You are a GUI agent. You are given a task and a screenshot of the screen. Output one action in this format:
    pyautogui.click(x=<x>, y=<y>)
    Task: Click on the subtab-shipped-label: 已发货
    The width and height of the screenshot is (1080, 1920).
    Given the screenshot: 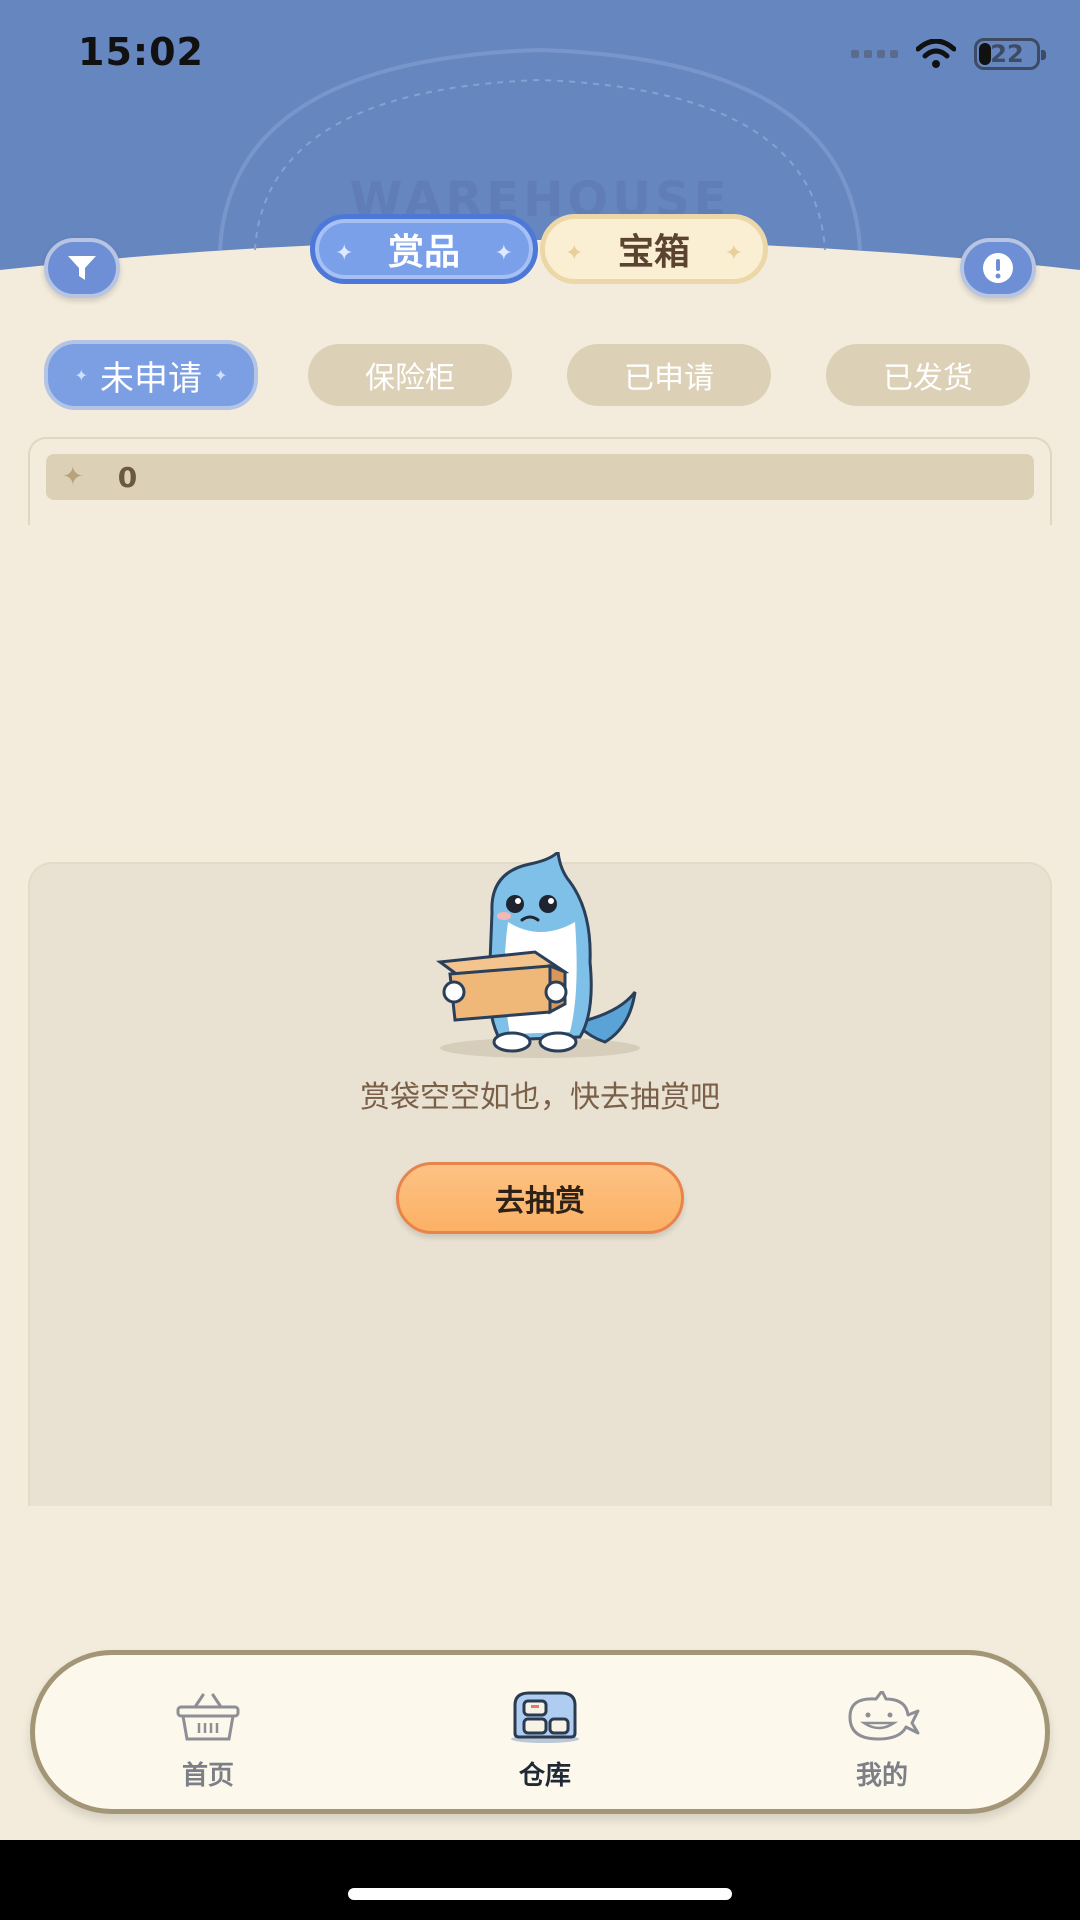 What is the action you would take?
    pyautogui.click(x=928, y=378)
    